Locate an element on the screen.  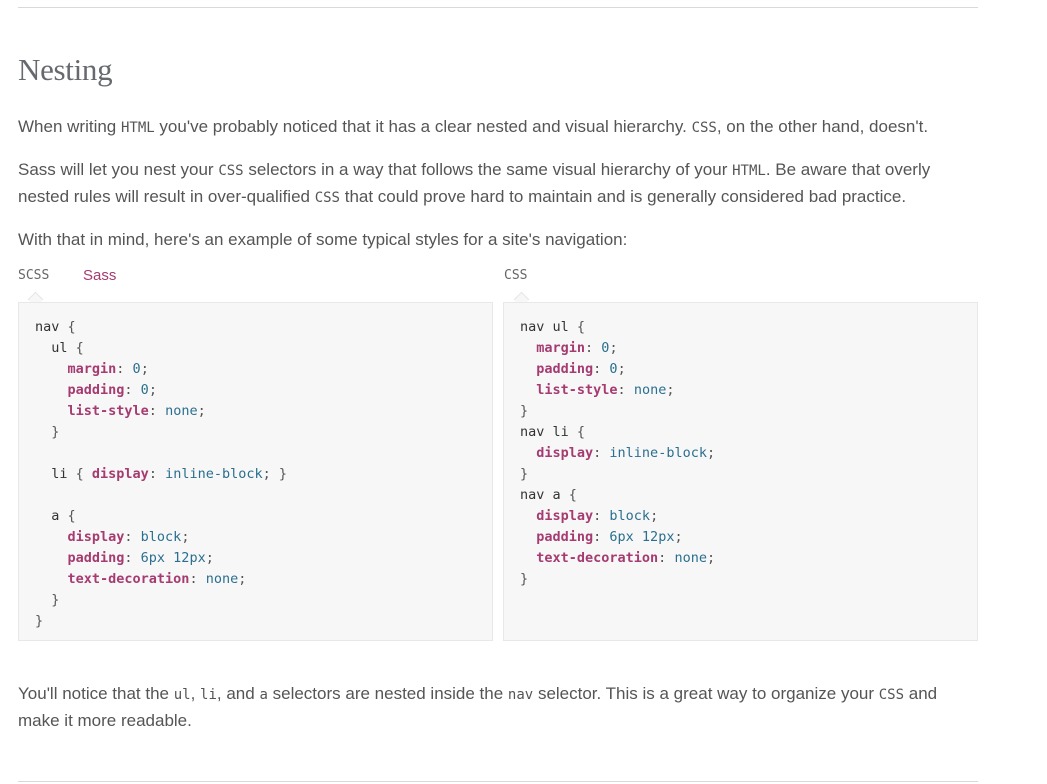
code-token: list-style is located at coordinates (569, 390).